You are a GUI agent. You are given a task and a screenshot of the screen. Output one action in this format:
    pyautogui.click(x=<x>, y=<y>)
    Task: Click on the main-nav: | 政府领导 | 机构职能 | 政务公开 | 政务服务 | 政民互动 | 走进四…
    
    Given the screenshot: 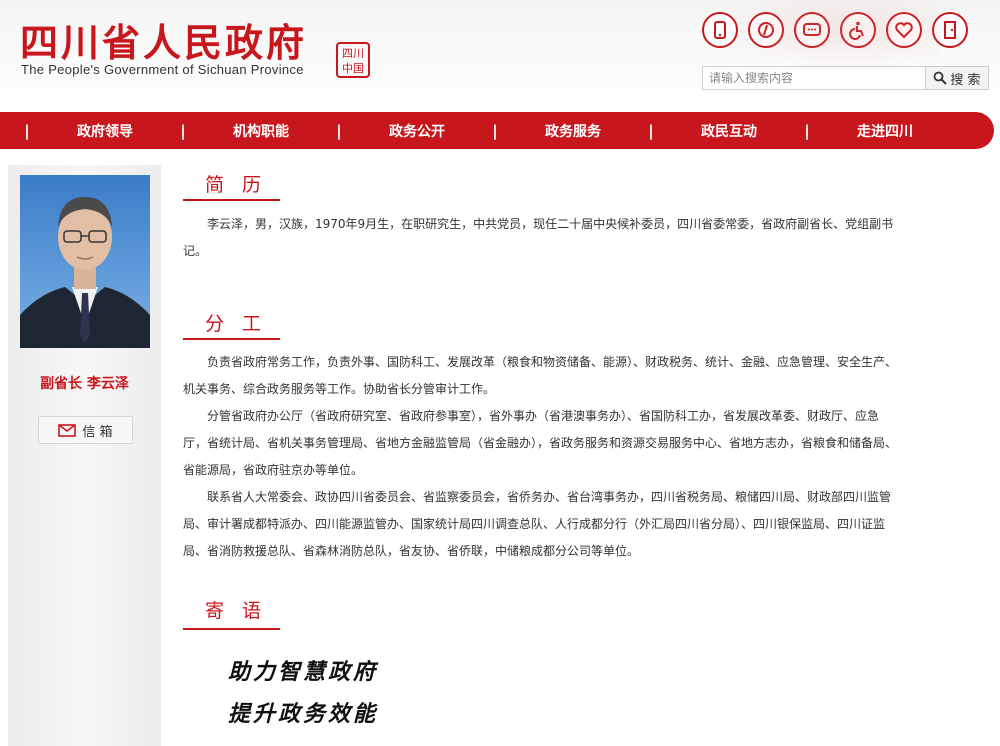 What is the action you would take?
    pyautogui.click(x=497, y=130)
    